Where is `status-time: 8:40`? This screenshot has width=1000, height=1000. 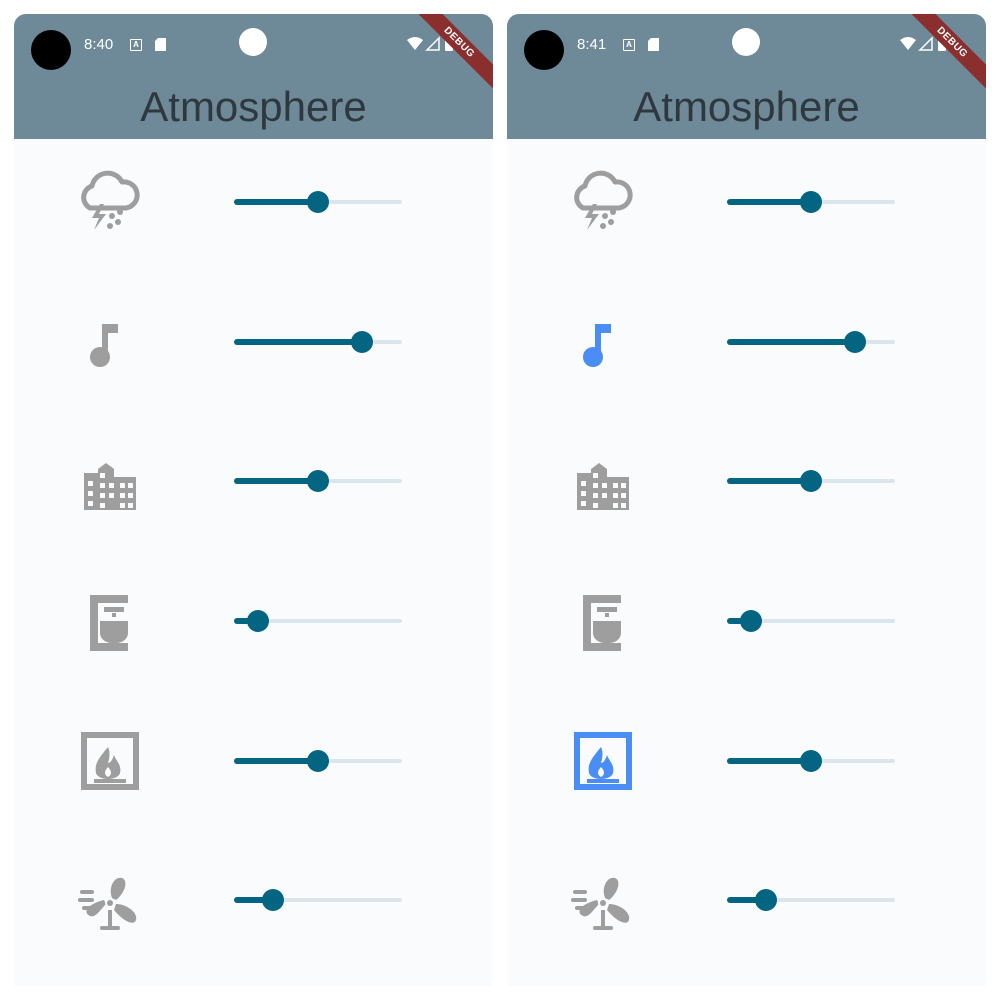 status-time: 8:40 is located at coordinates (99, 44).